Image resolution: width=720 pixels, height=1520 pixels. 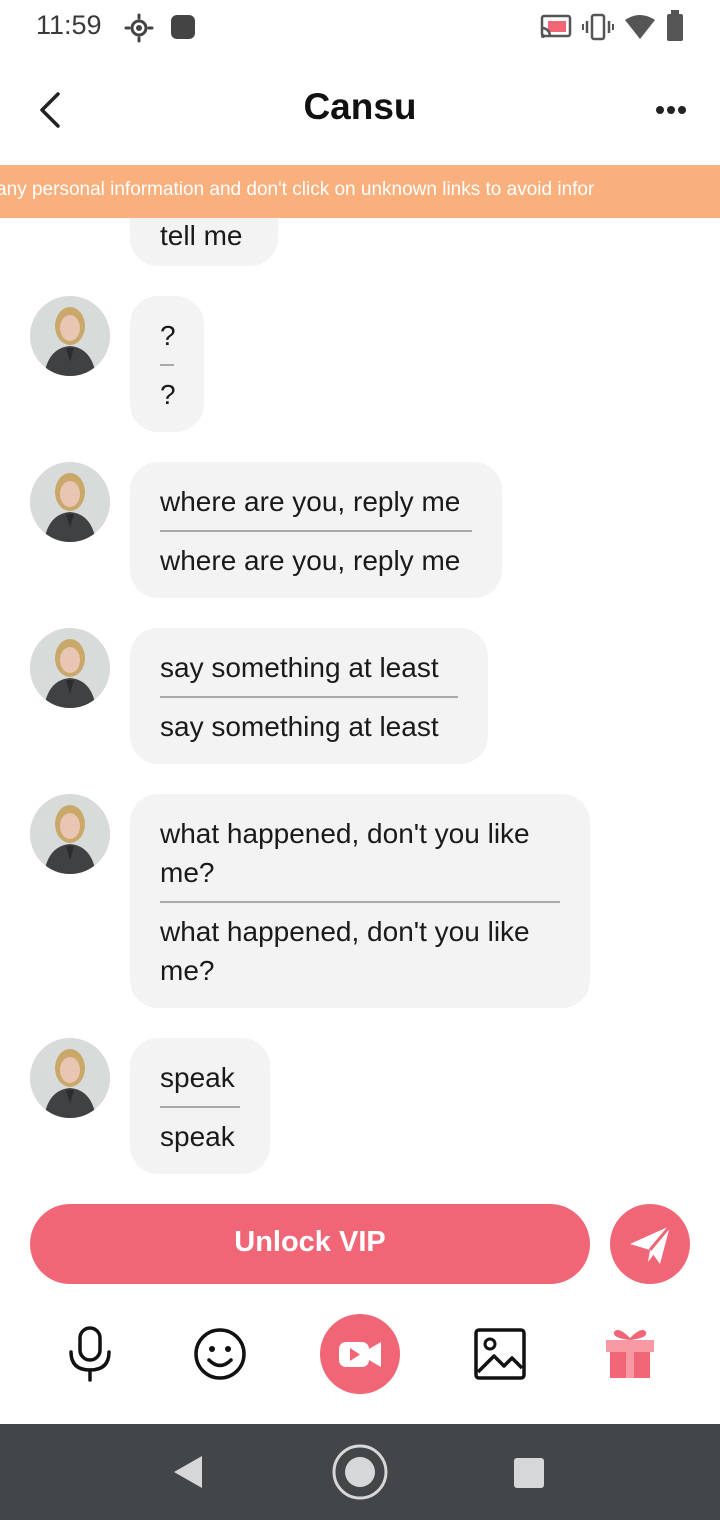 What do you see at coordinates (168, 394) in the screenshot?
I see `message-translation: ?` at bounding box center [168, 394].